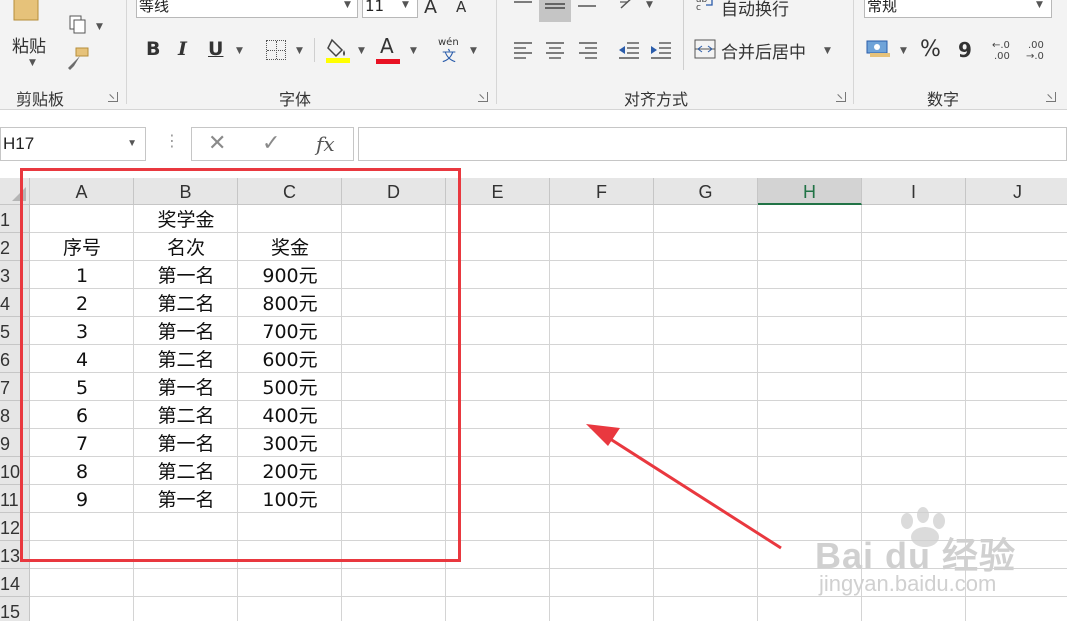 The image size is (1067, 621). Describe the element at coordinates (1001, 45) in the screenshot. I see `svg-text: ←.0` at that location.